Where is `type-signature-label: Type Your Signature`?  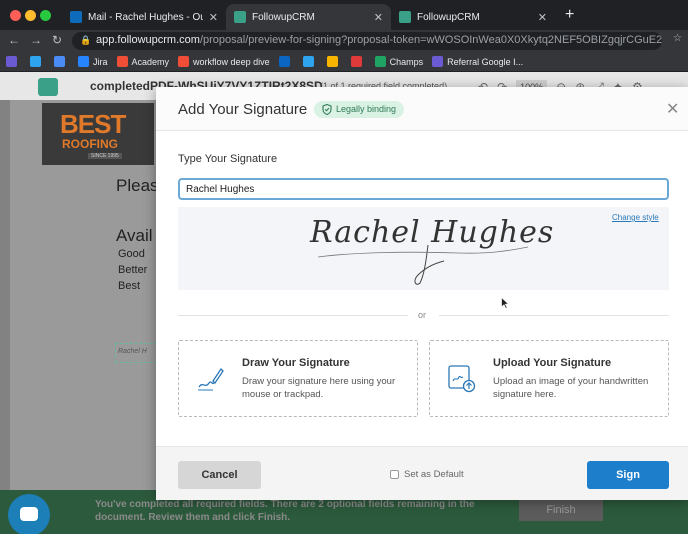 type-signature-label: Type Your Signature is located at coordinates (228, 159).